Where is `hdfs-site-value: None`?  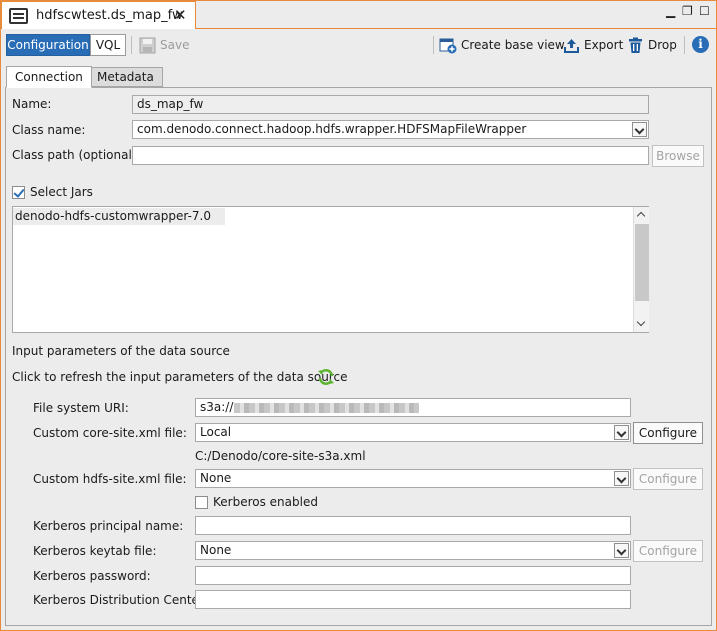 hdfs-site-value: None is located at coordinates (216, 478).